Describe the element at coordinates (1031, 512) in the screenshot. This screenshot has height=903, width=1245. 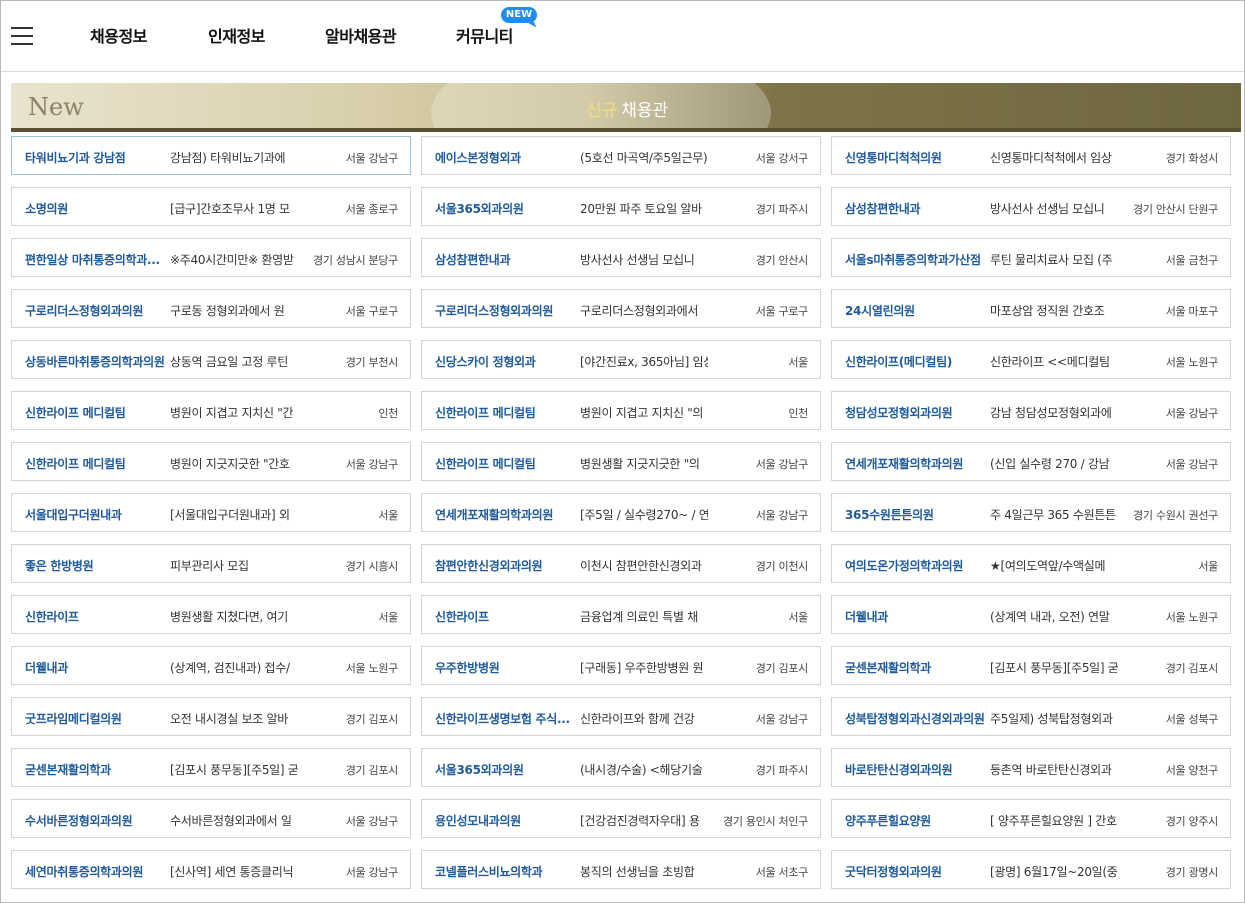
I see `job-card: 365수원튼튼의원 주 4일근무 365 수원튼튼 경기 수원시 권선구` at that location.